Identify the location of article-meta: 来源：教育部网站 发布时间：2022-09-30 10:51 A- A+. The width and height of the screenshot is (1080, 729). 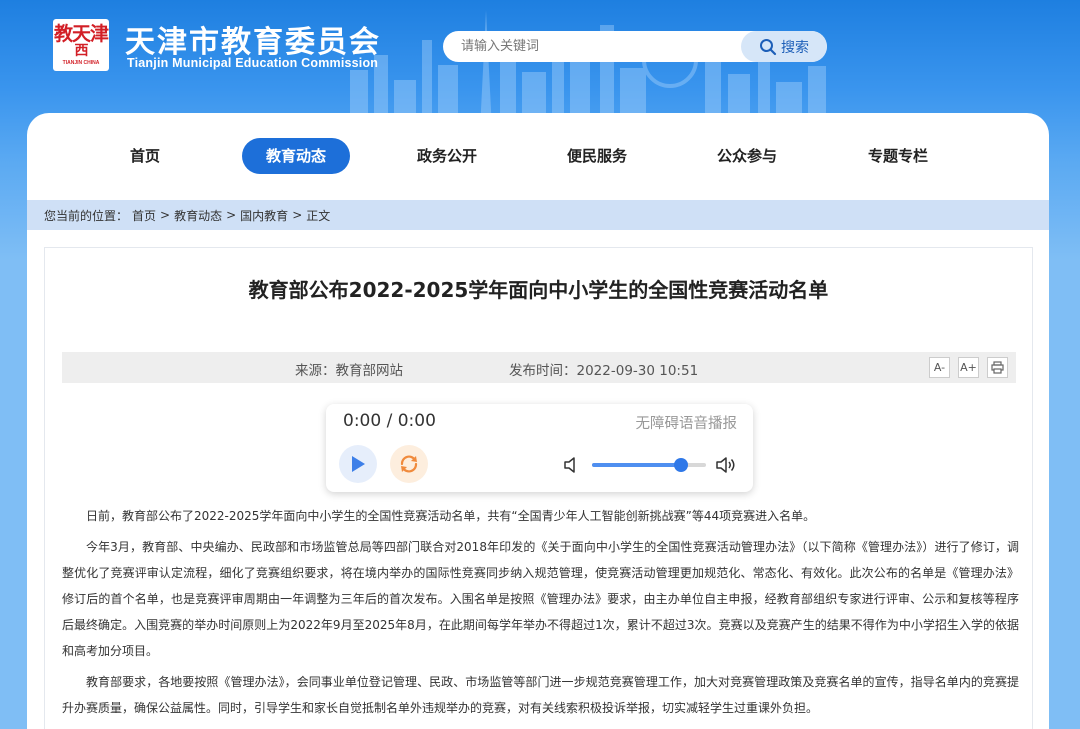
(539, 367).